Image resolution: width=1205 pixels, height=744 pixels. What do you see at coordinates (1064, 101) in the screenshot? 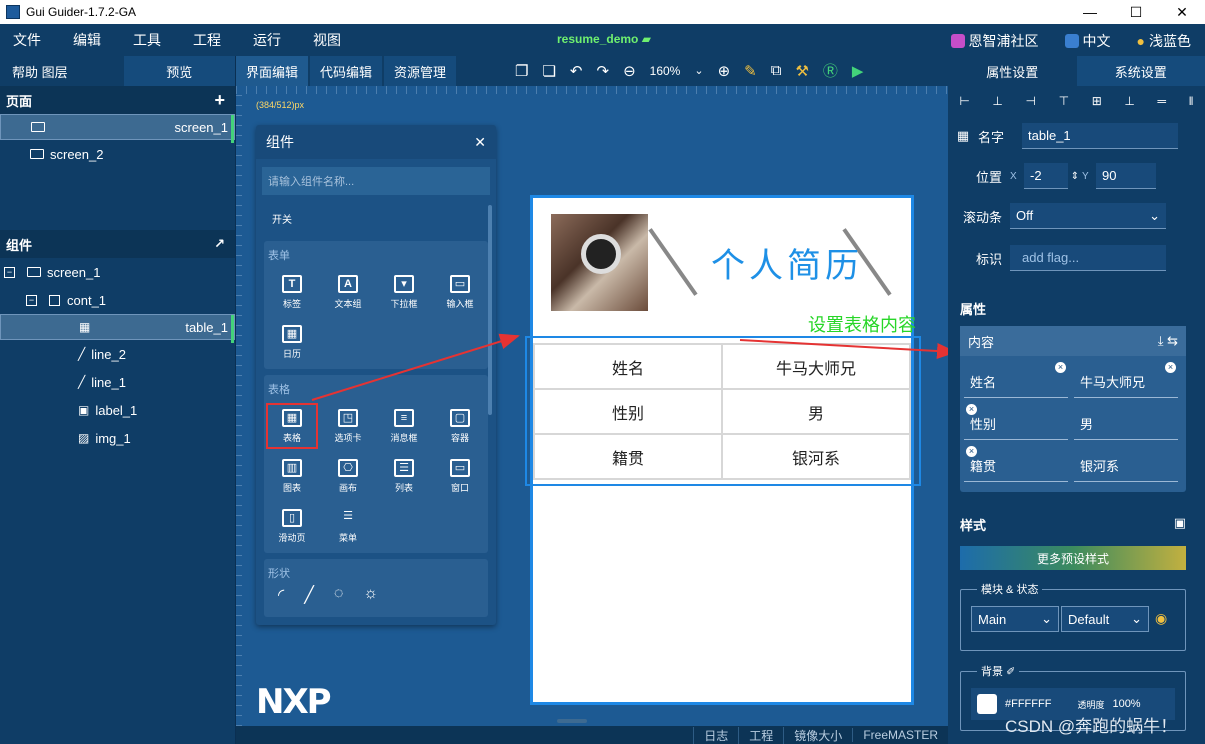
I see `align-top-icon: ⊤` at bounding box center [1064, 101].